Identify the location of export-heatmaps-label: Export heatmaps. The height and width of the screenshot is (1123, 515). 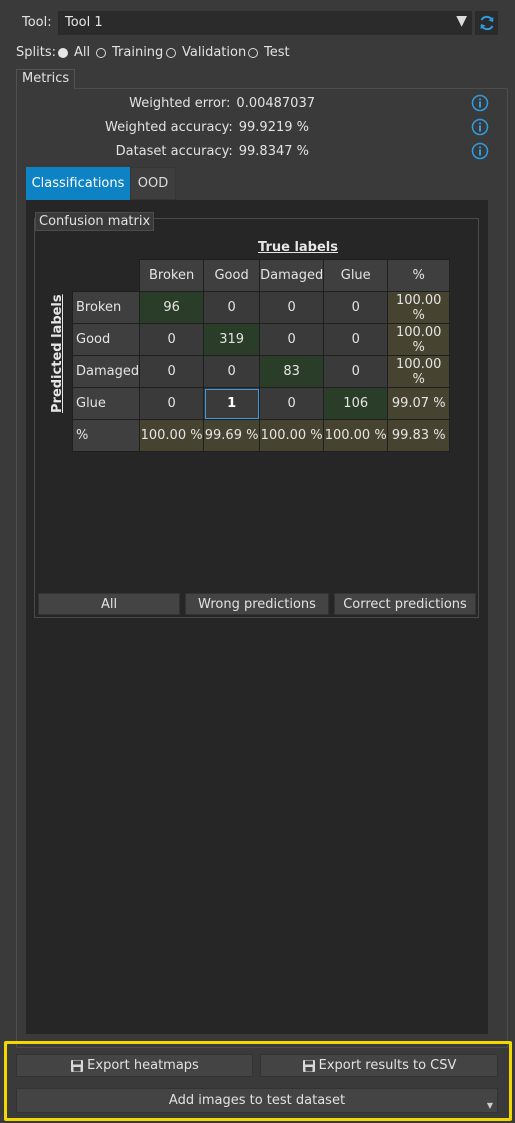
(143, 1065).